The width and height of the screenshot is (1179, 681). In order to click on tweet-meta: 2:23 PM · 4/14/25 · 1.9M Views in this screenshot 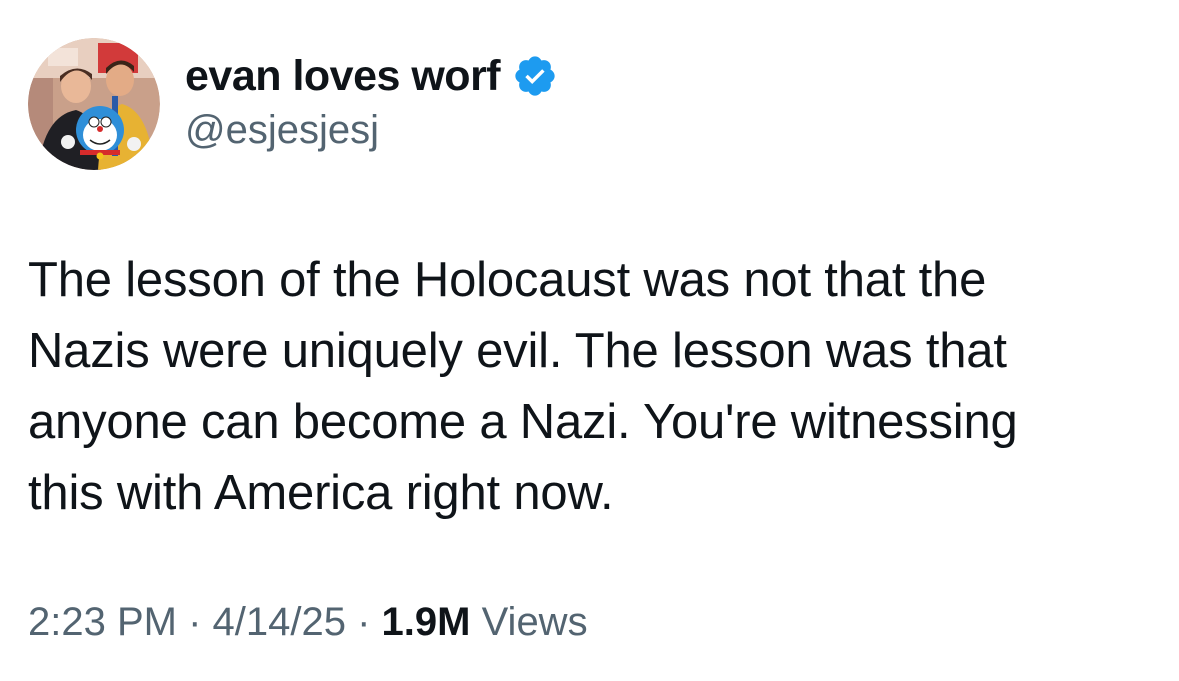, I will do `click(308, 622)`.